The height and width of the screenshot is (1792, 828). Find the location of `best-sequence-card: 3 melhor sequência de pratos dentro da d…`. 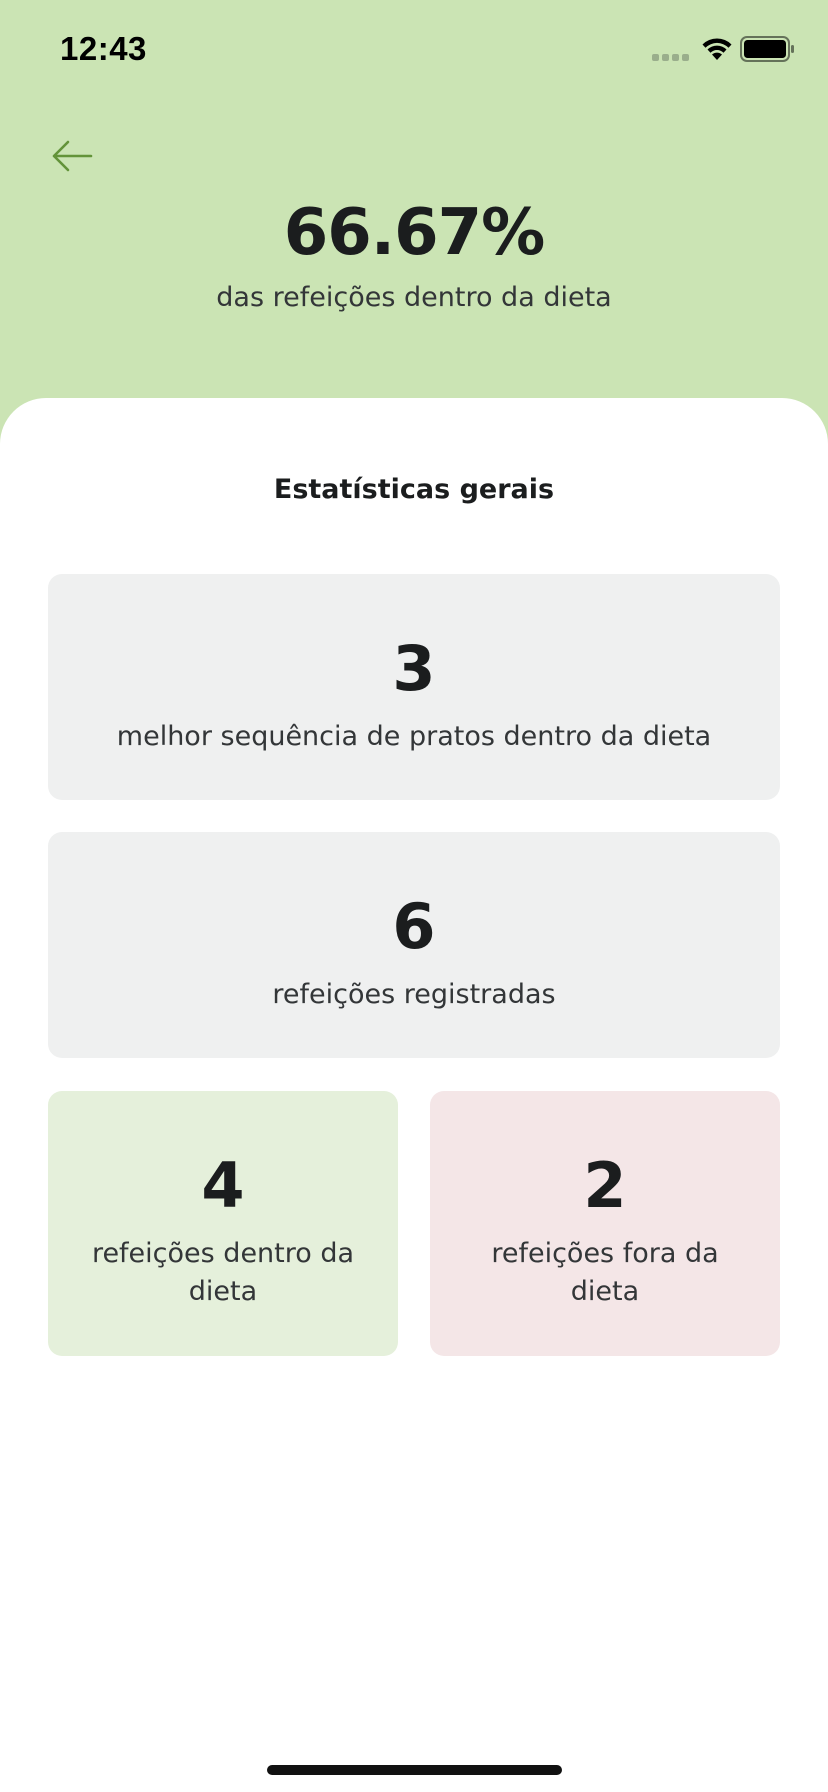

best-sequence-card: 3 melhor sequência de pratos dentro da d… is located at coordinates (414, 687).